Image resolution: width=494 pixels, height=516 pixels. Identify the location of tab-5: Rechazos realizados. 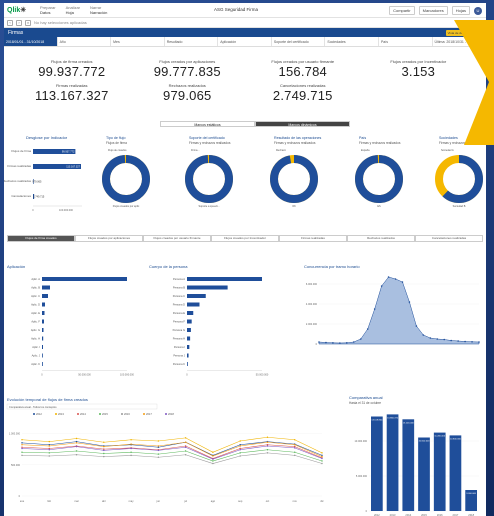
(381, 238).